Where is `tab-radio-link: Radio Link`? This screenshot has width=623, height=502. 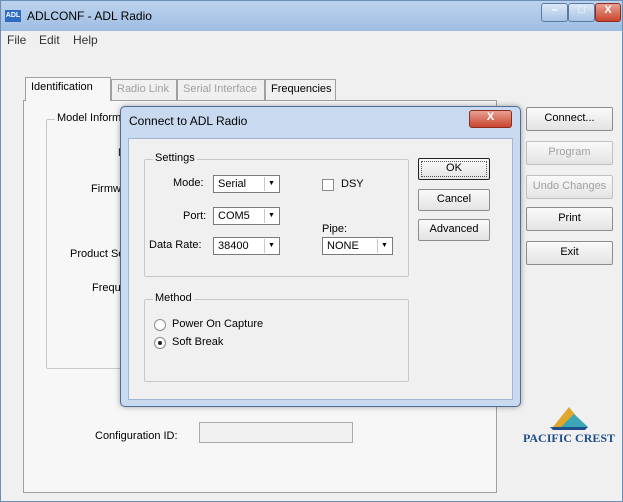
tab-radio-link: Radio Link is located at coordinates (144, 89).